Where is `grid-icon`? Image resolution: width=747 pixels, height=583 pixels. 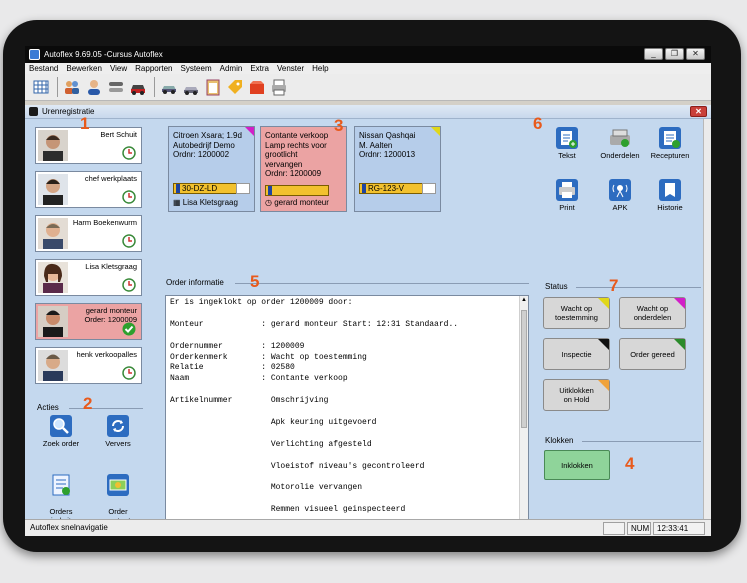
grid-icon is located at coordinates (41, 87).